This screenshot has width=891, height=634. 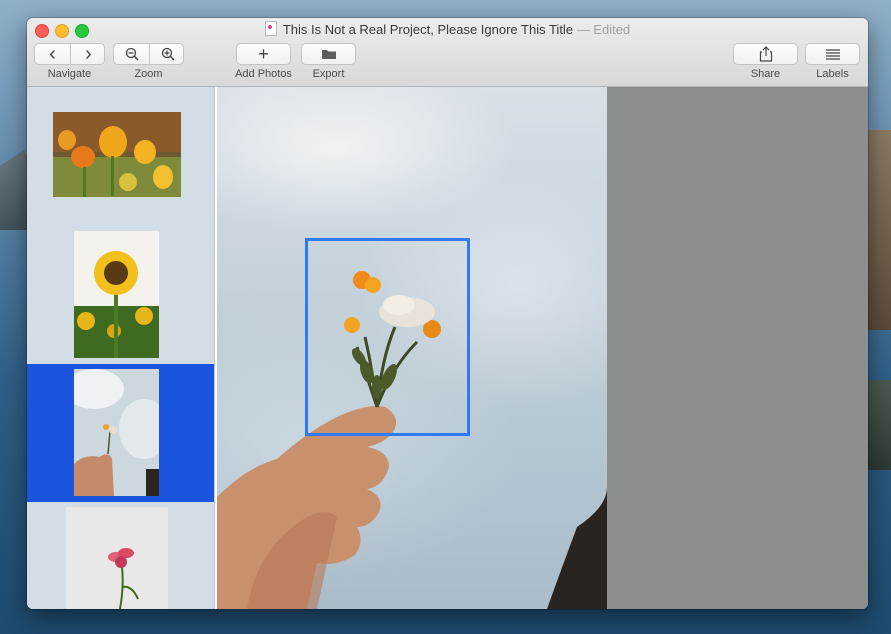 I want to click on plus-icon: +, so click(x=263, y=53).